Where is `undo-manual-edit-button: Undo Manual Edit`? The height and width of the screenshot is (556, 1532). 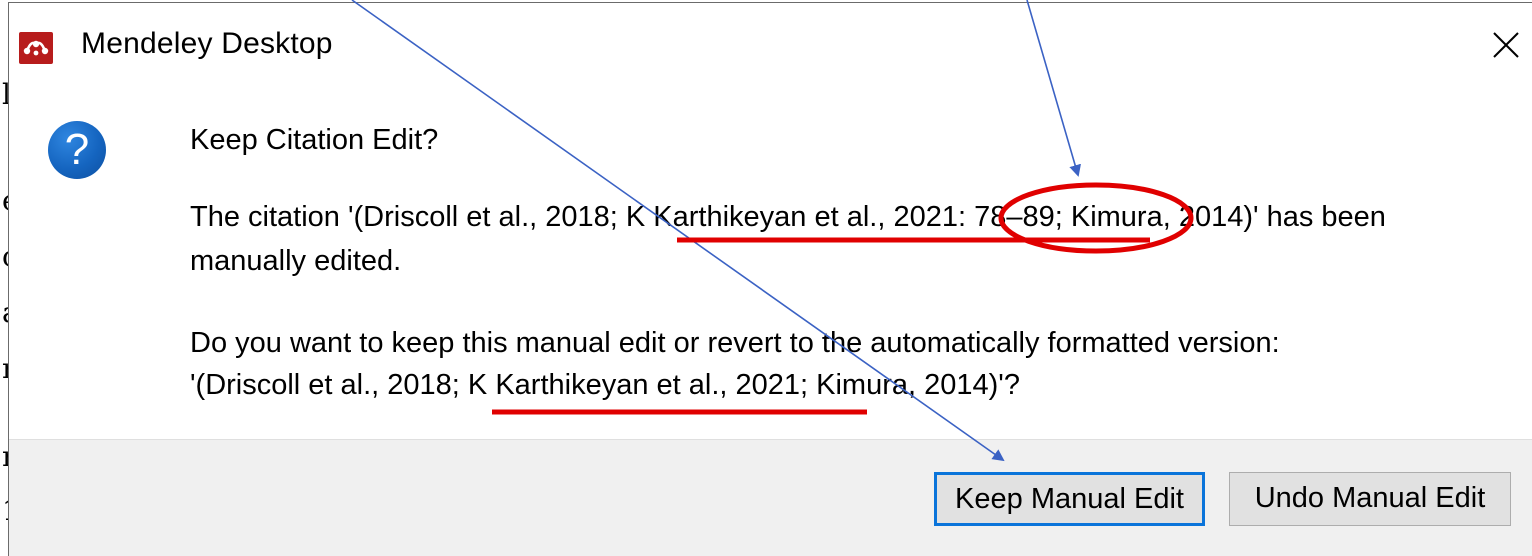 undo-manual-edit-button: Undo Manual Edit is located at coordinates (1370, 499).